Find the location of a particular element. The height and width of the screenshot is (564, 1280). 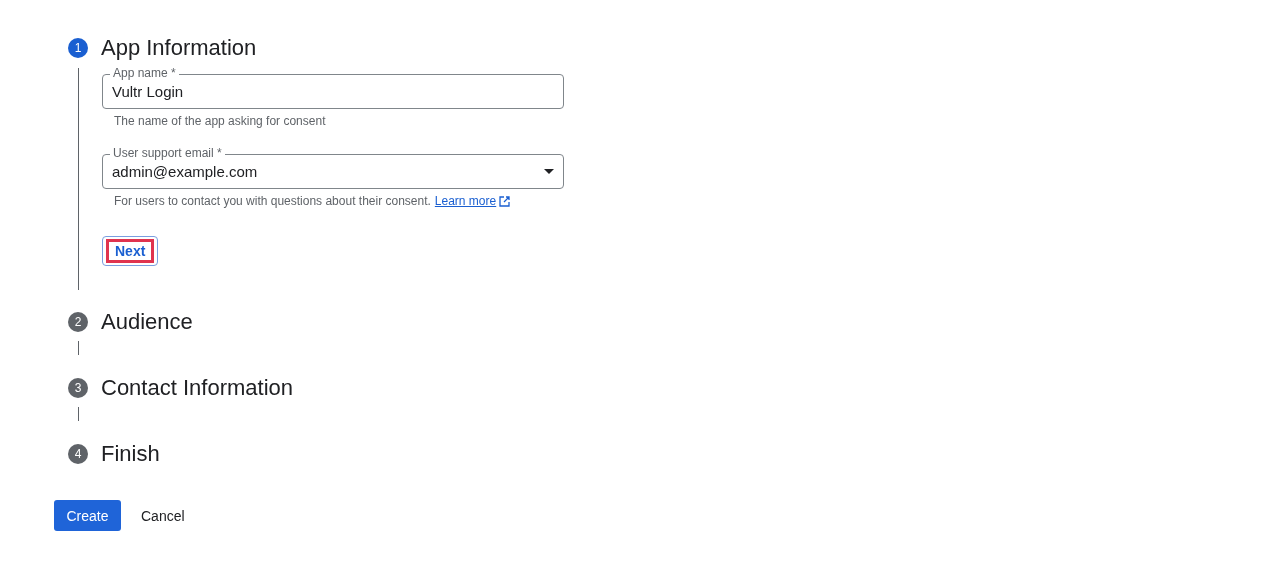

next-button: Next is located at coordinates (130, 251).